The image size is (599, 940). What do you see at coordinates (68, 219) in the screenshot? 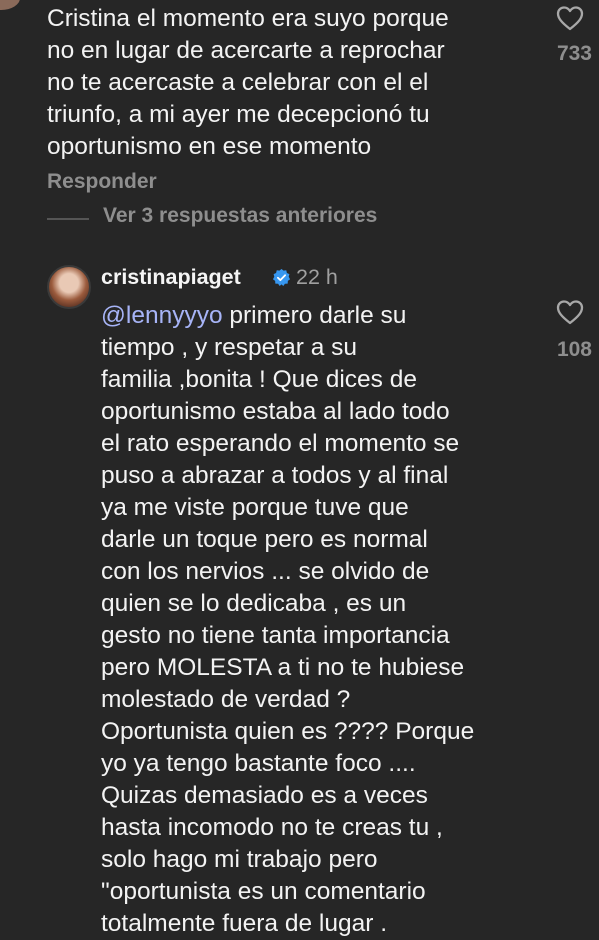
I see `divider` at bounding box center [68, 219].